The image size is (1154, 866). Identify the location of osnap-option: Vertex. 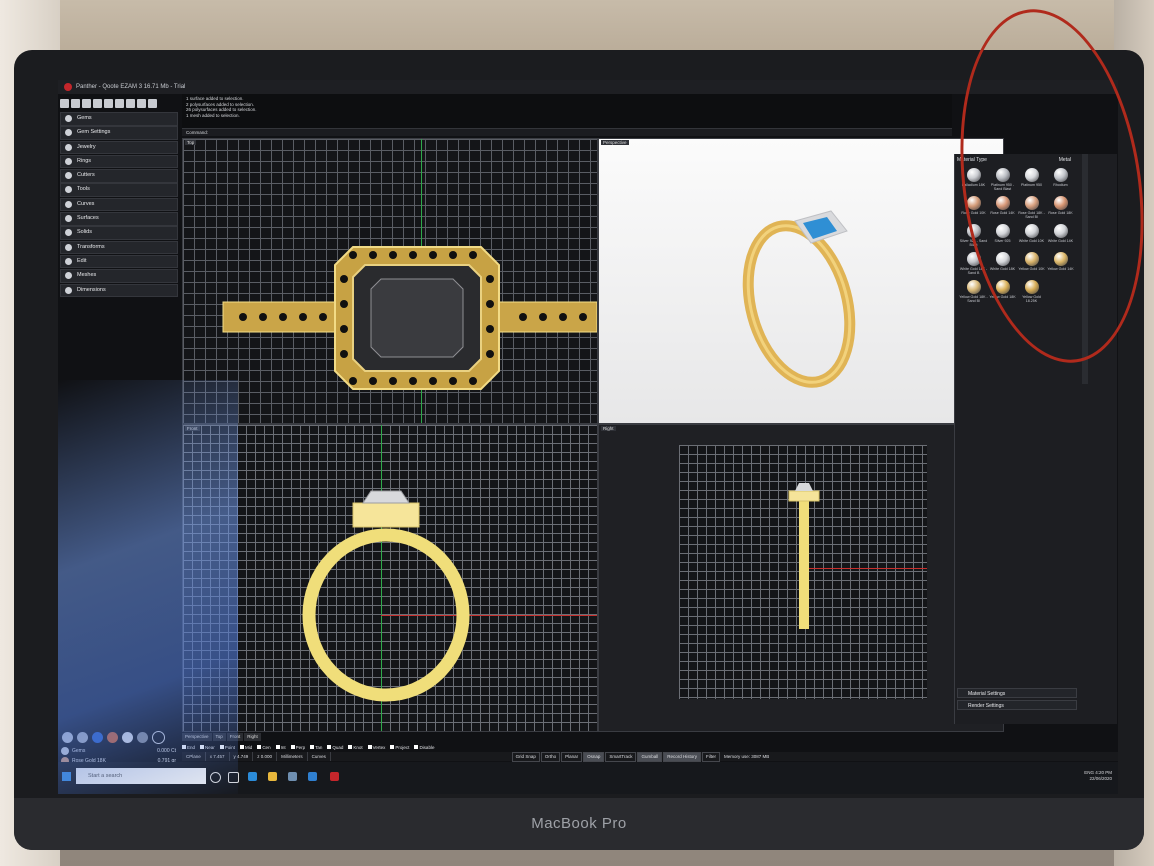
(376, 747).